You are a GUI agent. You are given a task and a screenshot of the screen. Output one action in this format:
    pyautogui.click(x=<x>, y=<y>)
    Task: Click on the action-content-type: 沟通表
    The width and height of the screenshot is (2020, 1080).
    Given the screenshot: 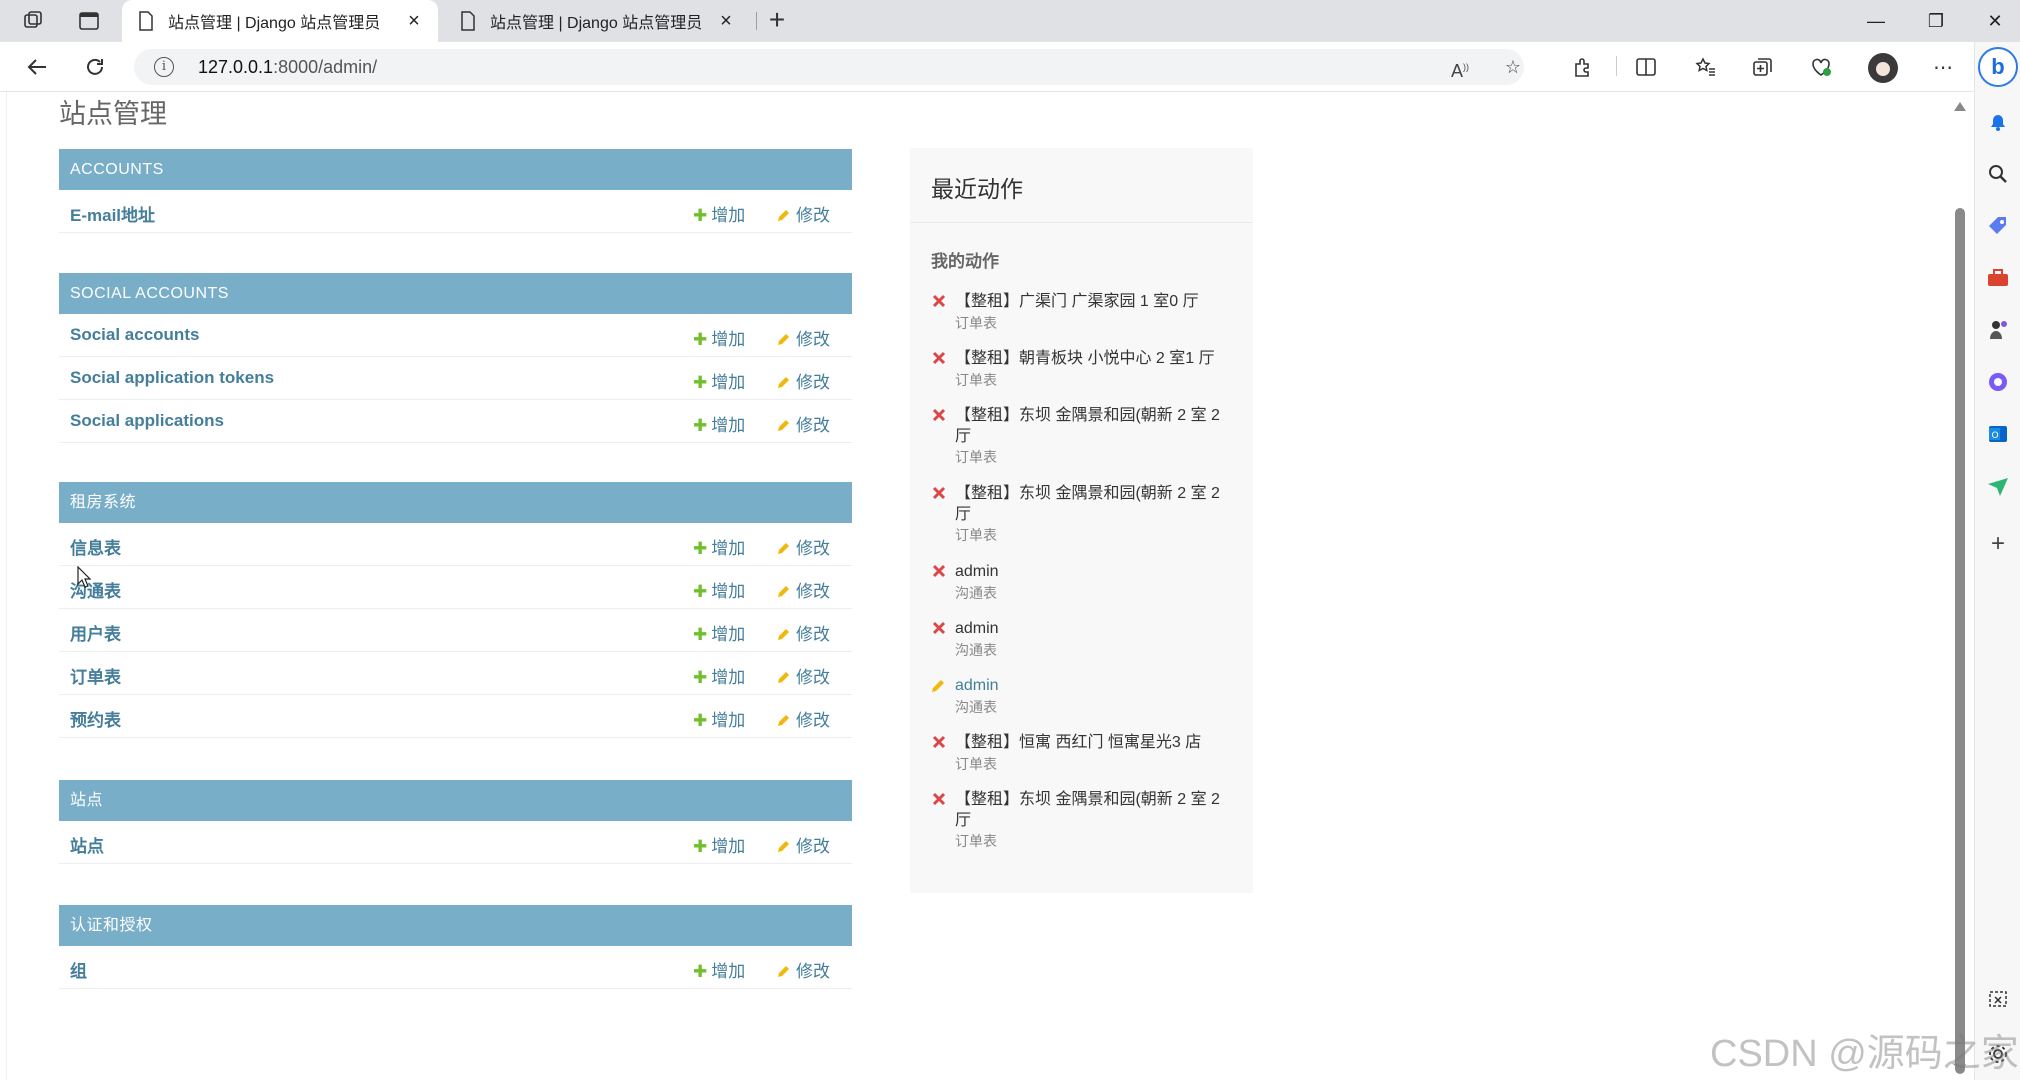 What is the action you would take?
    pyautogui.click(x=976, y=707)
    